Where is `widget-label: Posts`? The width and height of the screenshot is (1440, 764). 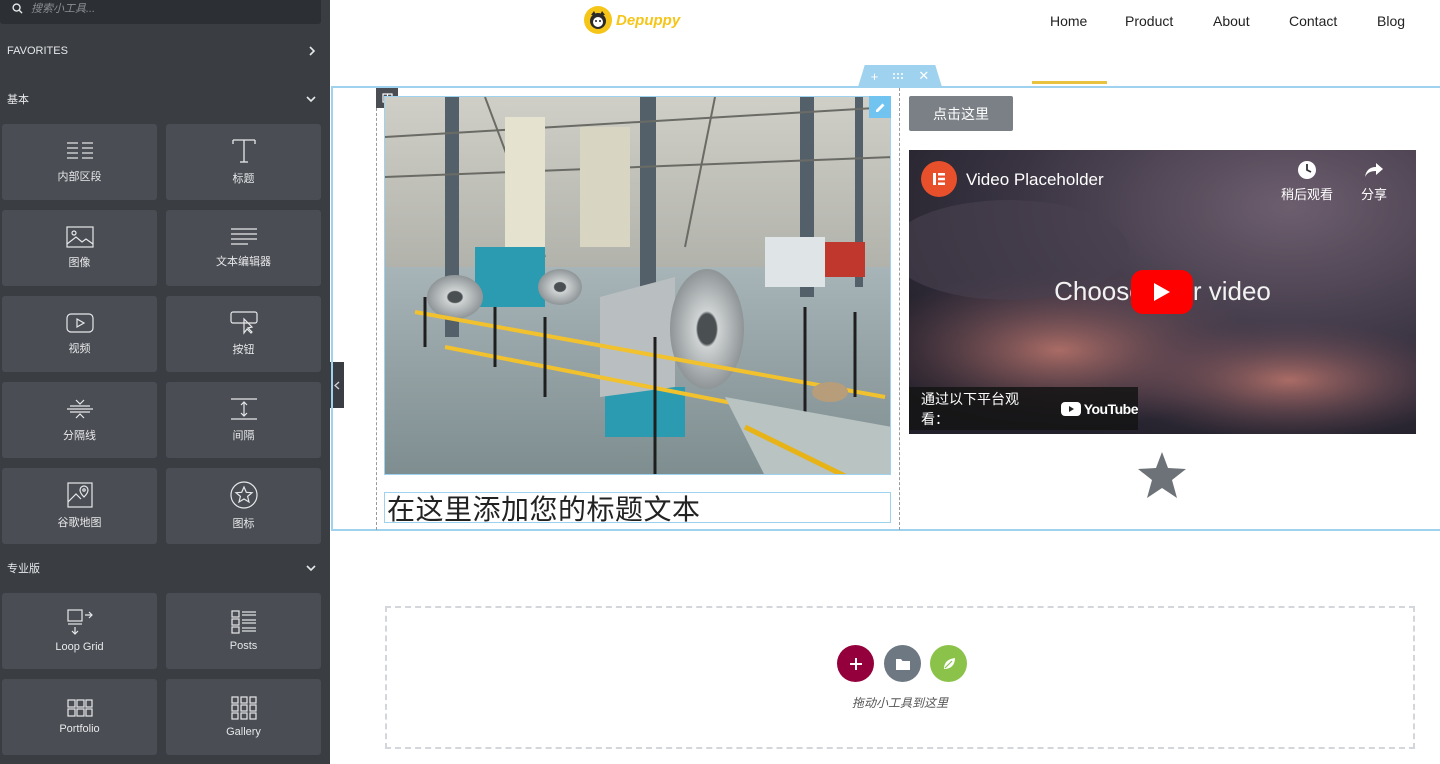 widget-label: Posts is located at coordinates (243, 646).